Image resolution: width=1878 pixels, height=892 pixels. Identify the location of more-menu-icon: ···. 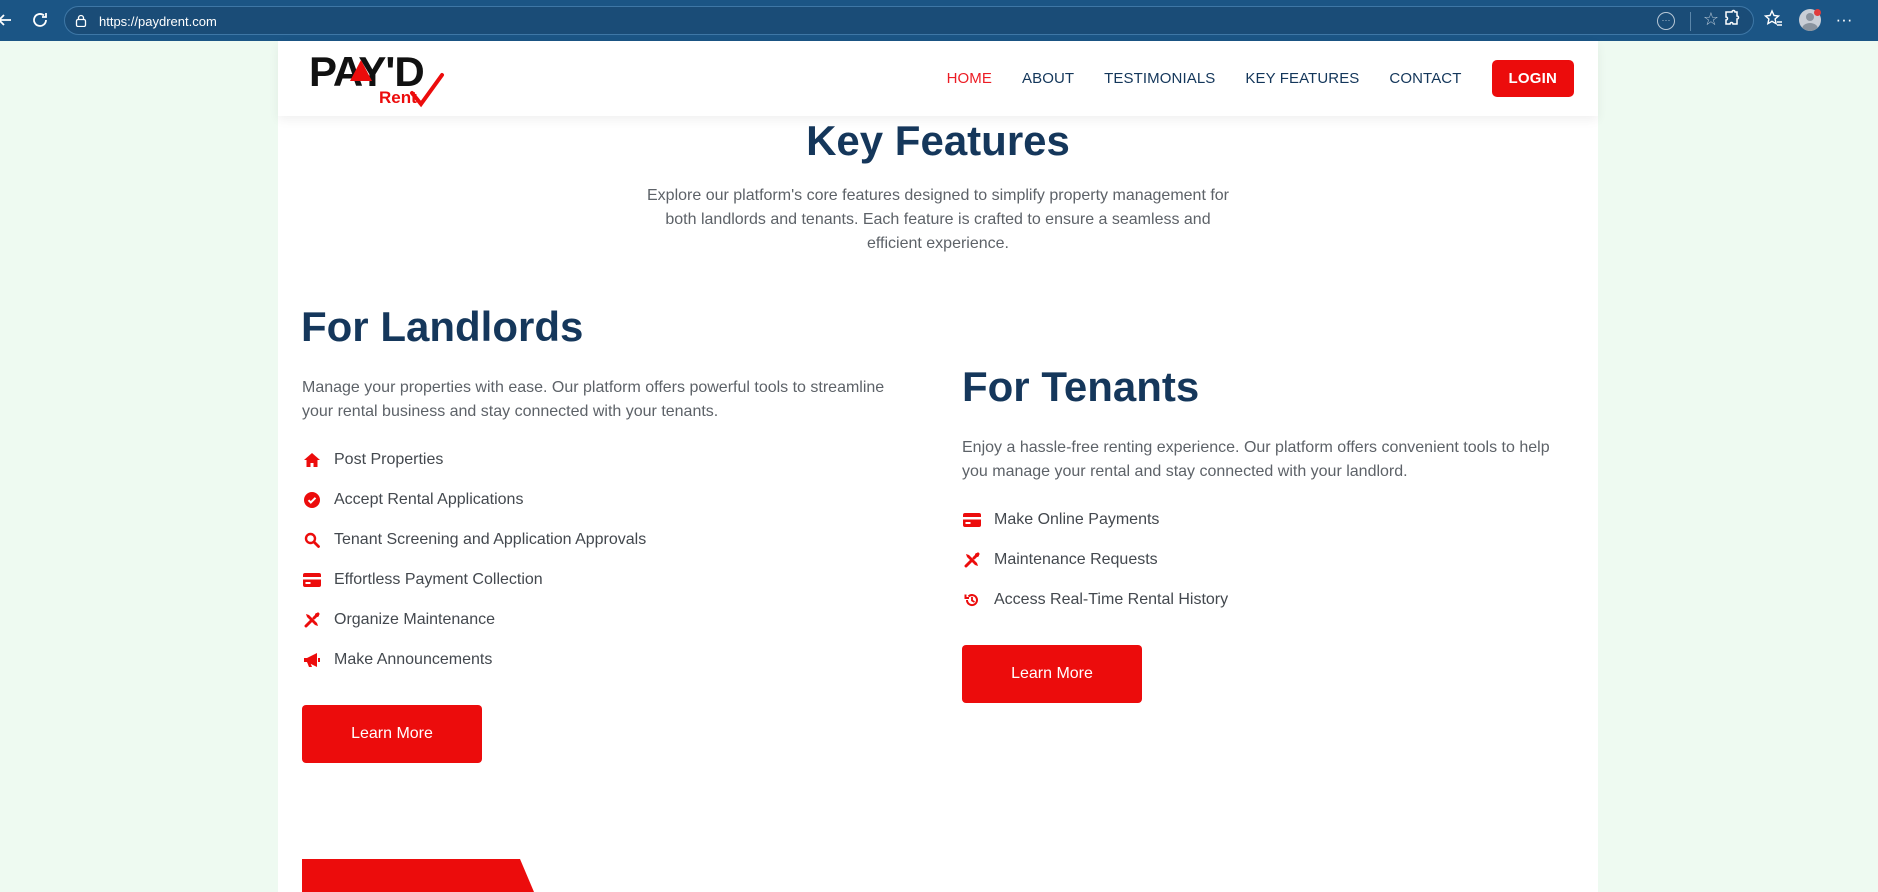
(1844, 20).